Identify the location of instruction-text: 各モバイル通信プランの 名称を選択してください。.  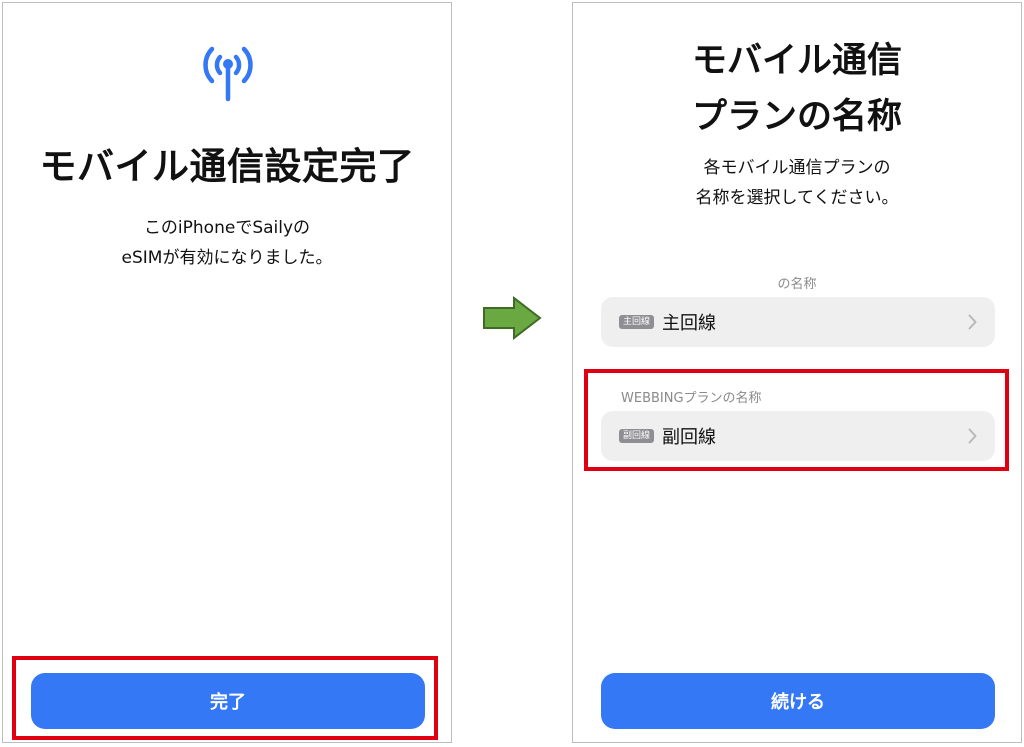
(797, 183).